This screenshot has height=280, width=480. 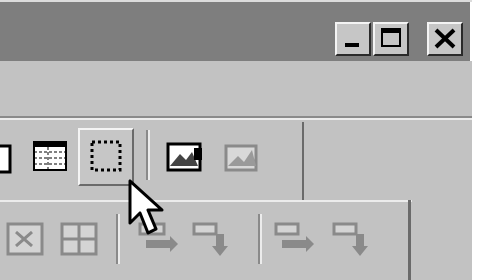 I want to click on titlebar-bevel, so click(x=237, y=1).